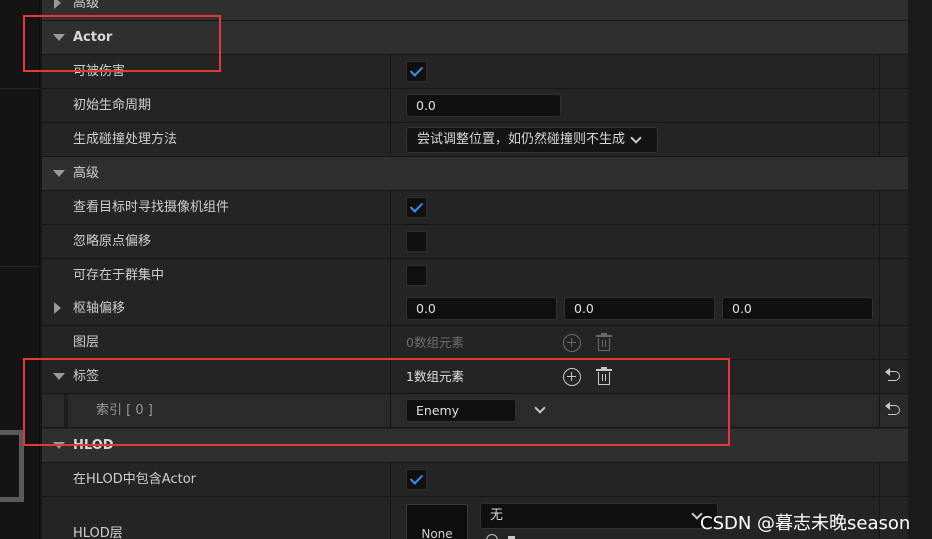  I want to click on category-label: Actor, so click(93, 37).